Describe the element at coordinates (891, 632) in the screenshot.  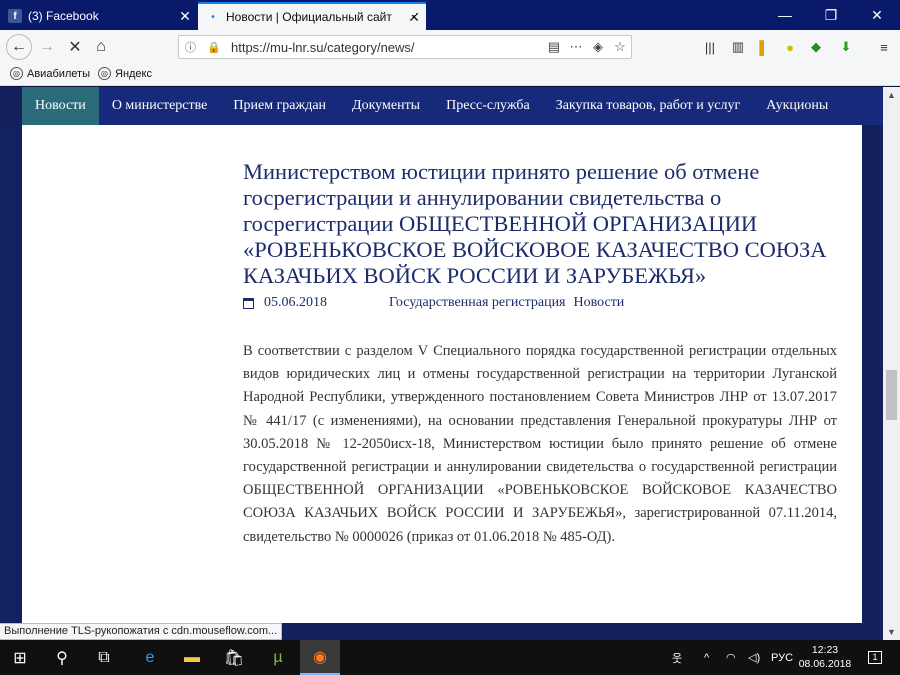
I see `scroll-down-arrow-icon: ▼` at that location.